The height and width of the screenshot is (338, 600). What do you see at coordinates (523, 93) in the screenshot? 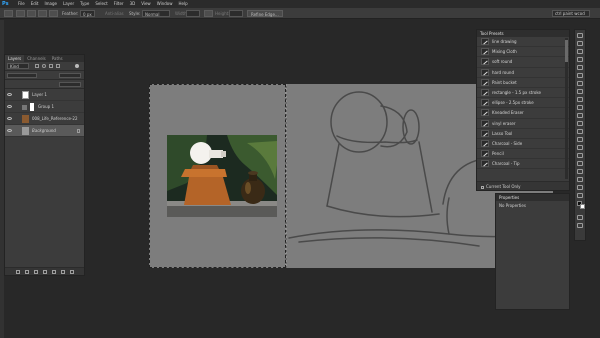
I see `preset-item: rectangle - 1.5 px stroke` at bounding box center [523, 93].